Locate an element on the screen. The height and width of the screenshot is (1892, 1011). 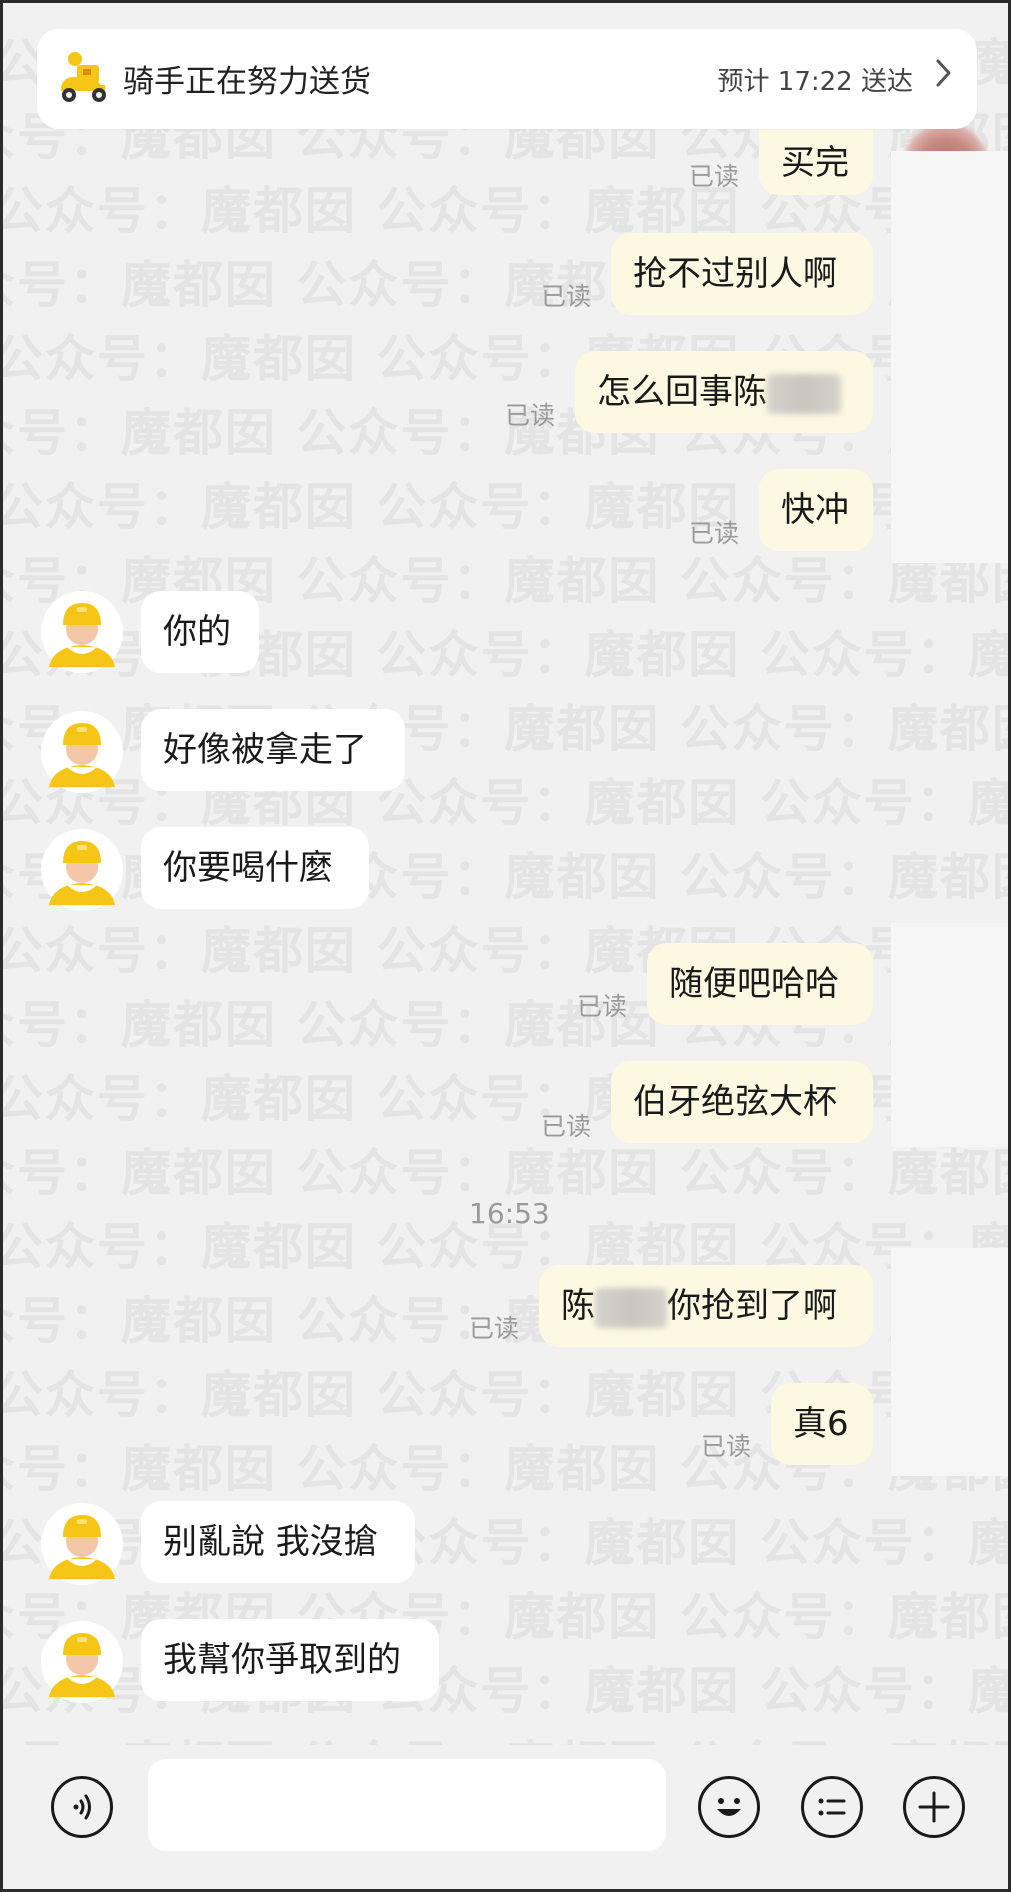
incoming-message: 别亂說 我沒搶 is located at coordinates (278, 1542).